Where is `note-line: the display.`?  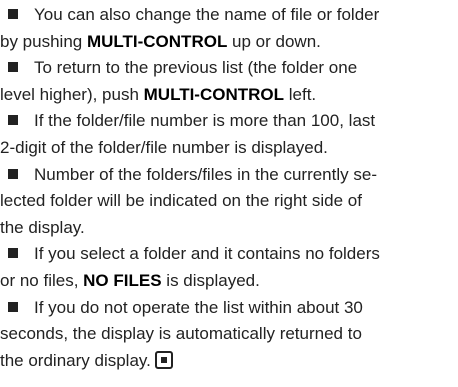 note-line: the display. is located at coordinates (229, 228).